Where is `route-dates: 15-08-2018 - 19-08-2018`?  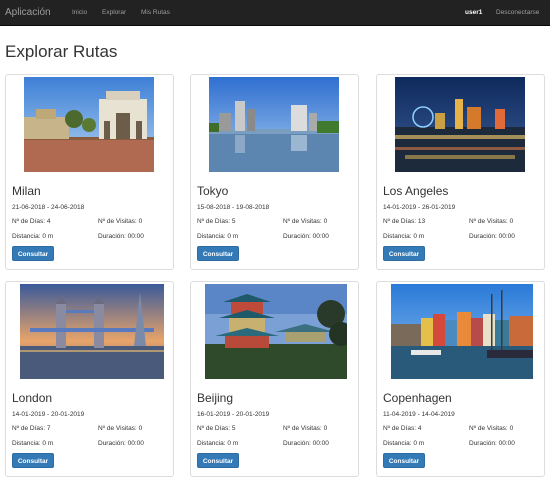
route-dates: 15-08-2018 - 19-08-2018 is located at coordinates (233, 207).